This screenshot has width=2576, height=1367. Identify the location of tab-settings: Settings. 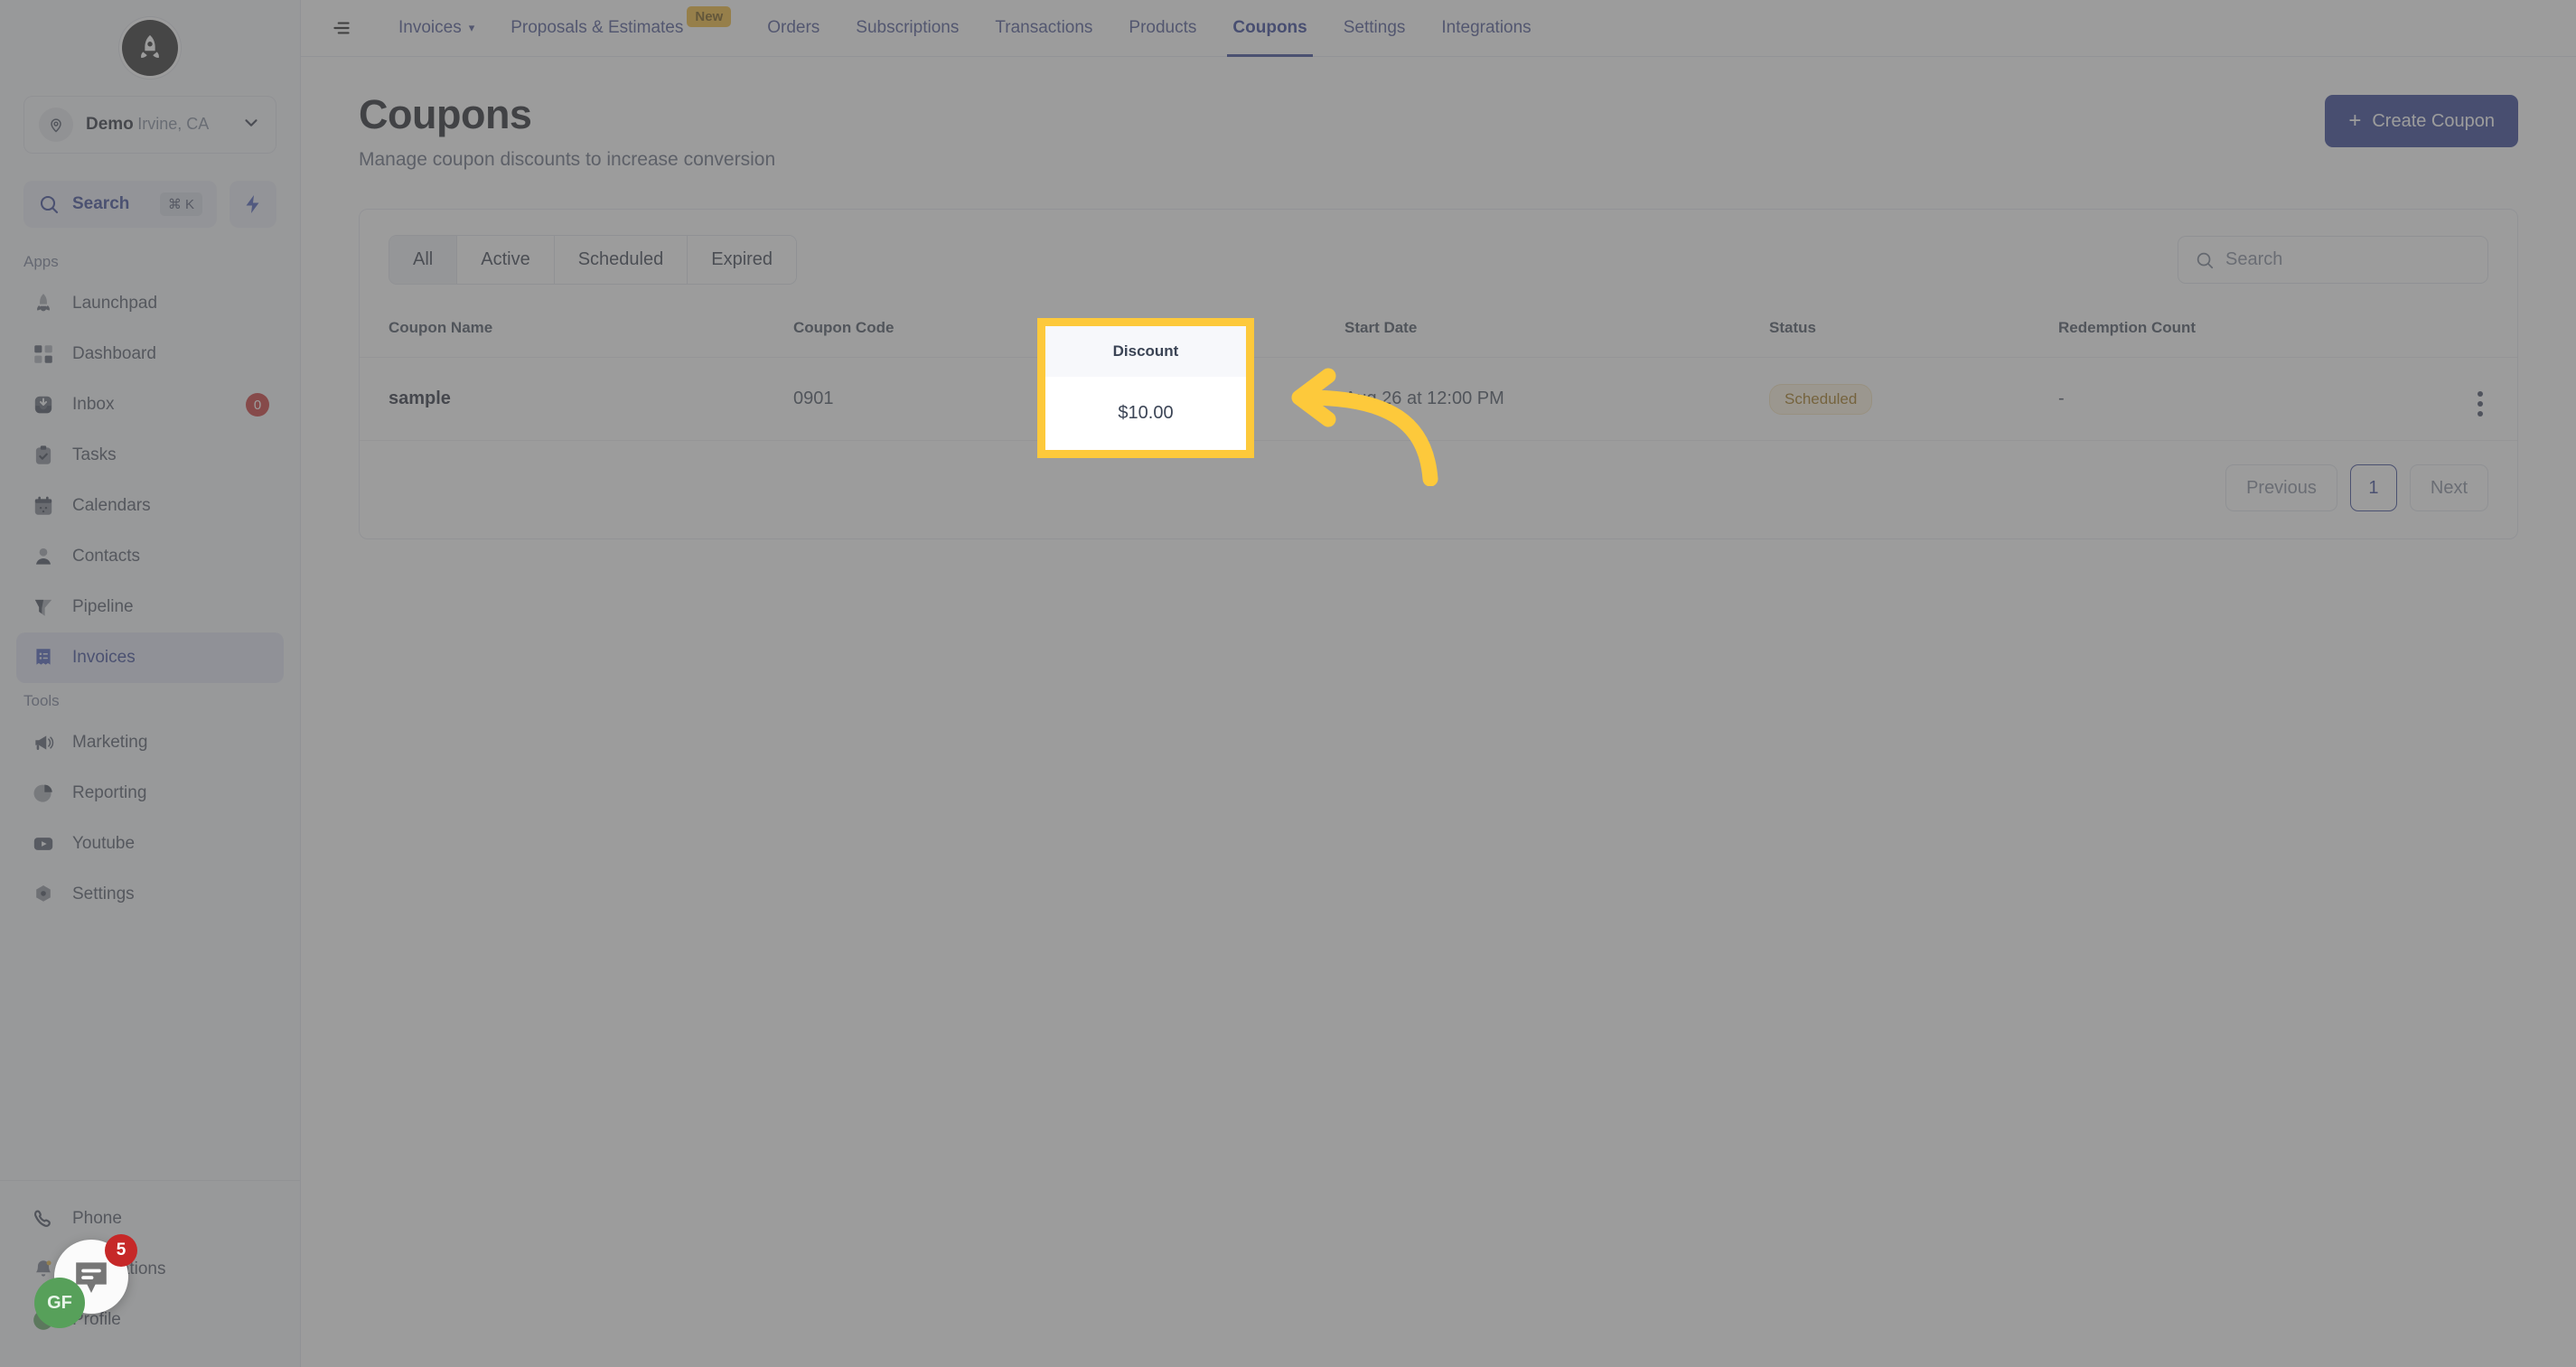
(1374, 28).